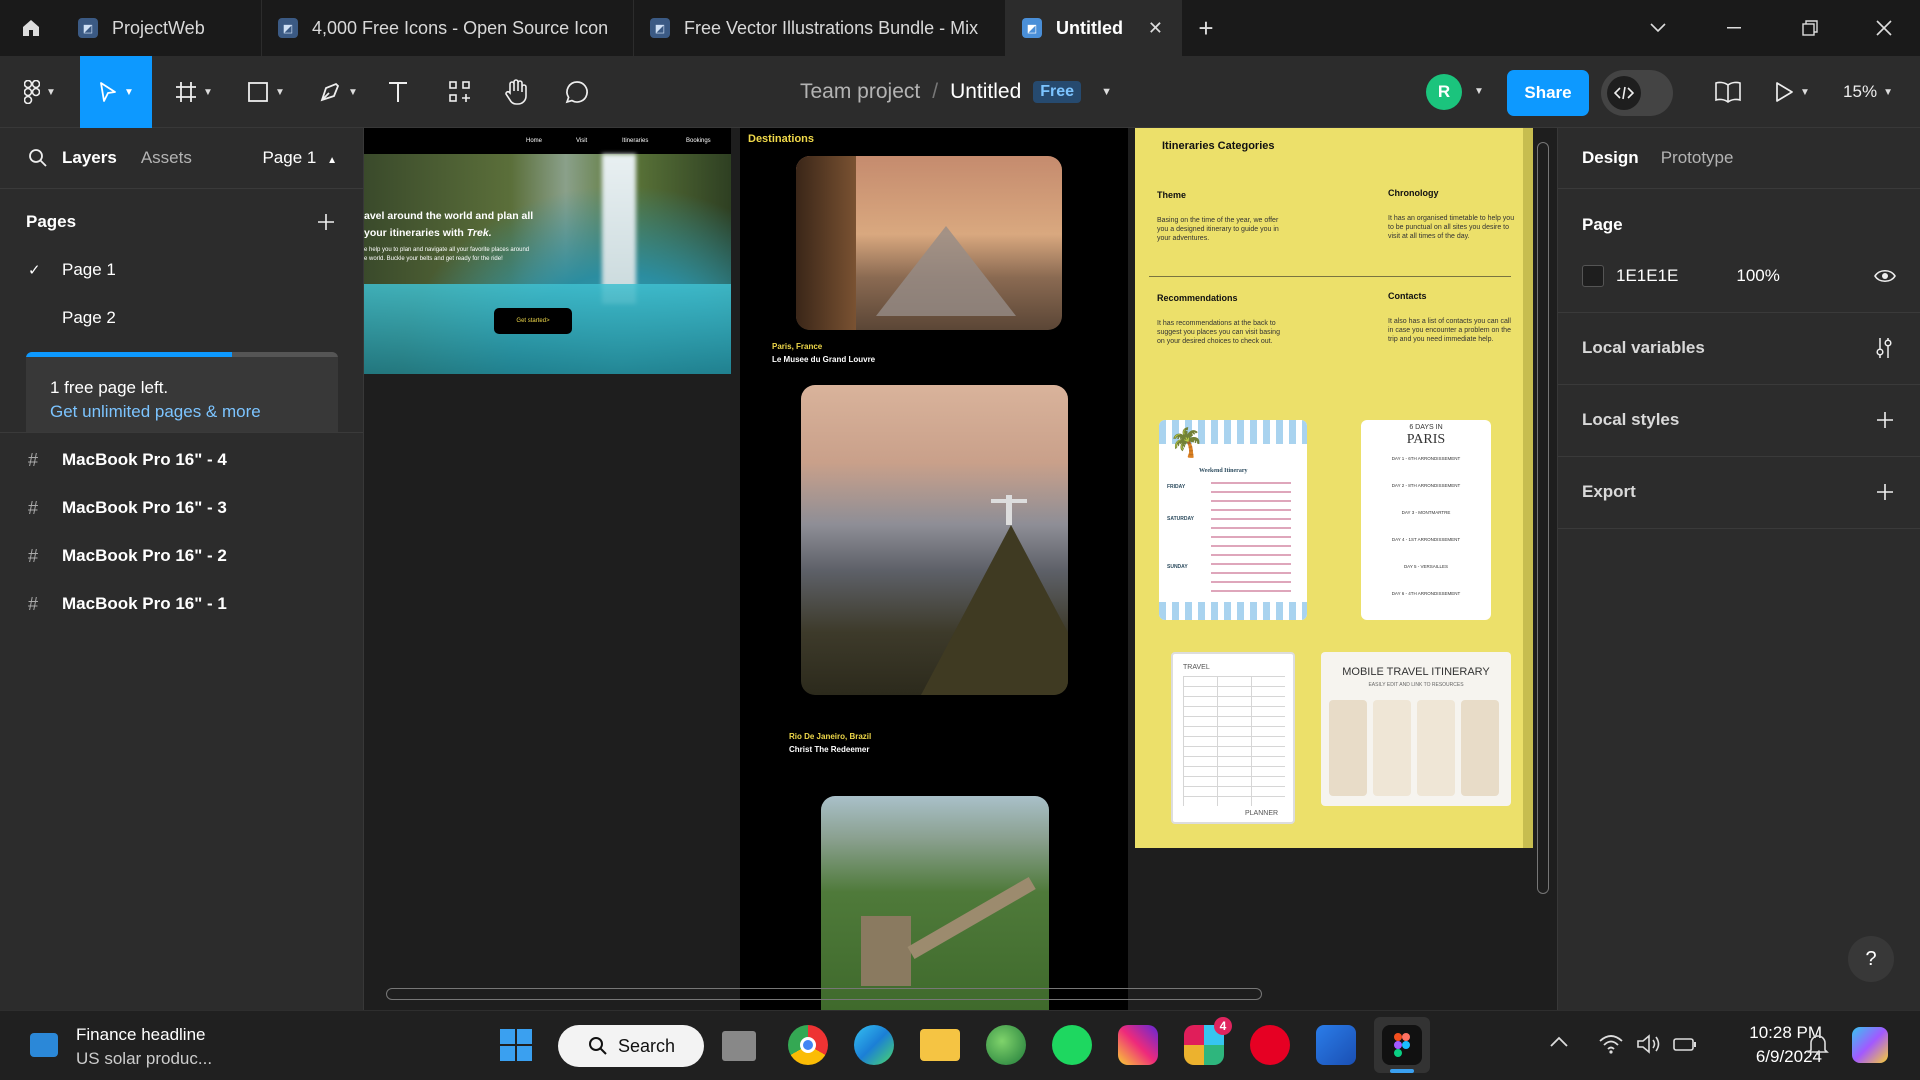 The image size is (1920, 1080). Describe the element at coordinates (31, 28) in the screenshot. I see `home-button` at that location.